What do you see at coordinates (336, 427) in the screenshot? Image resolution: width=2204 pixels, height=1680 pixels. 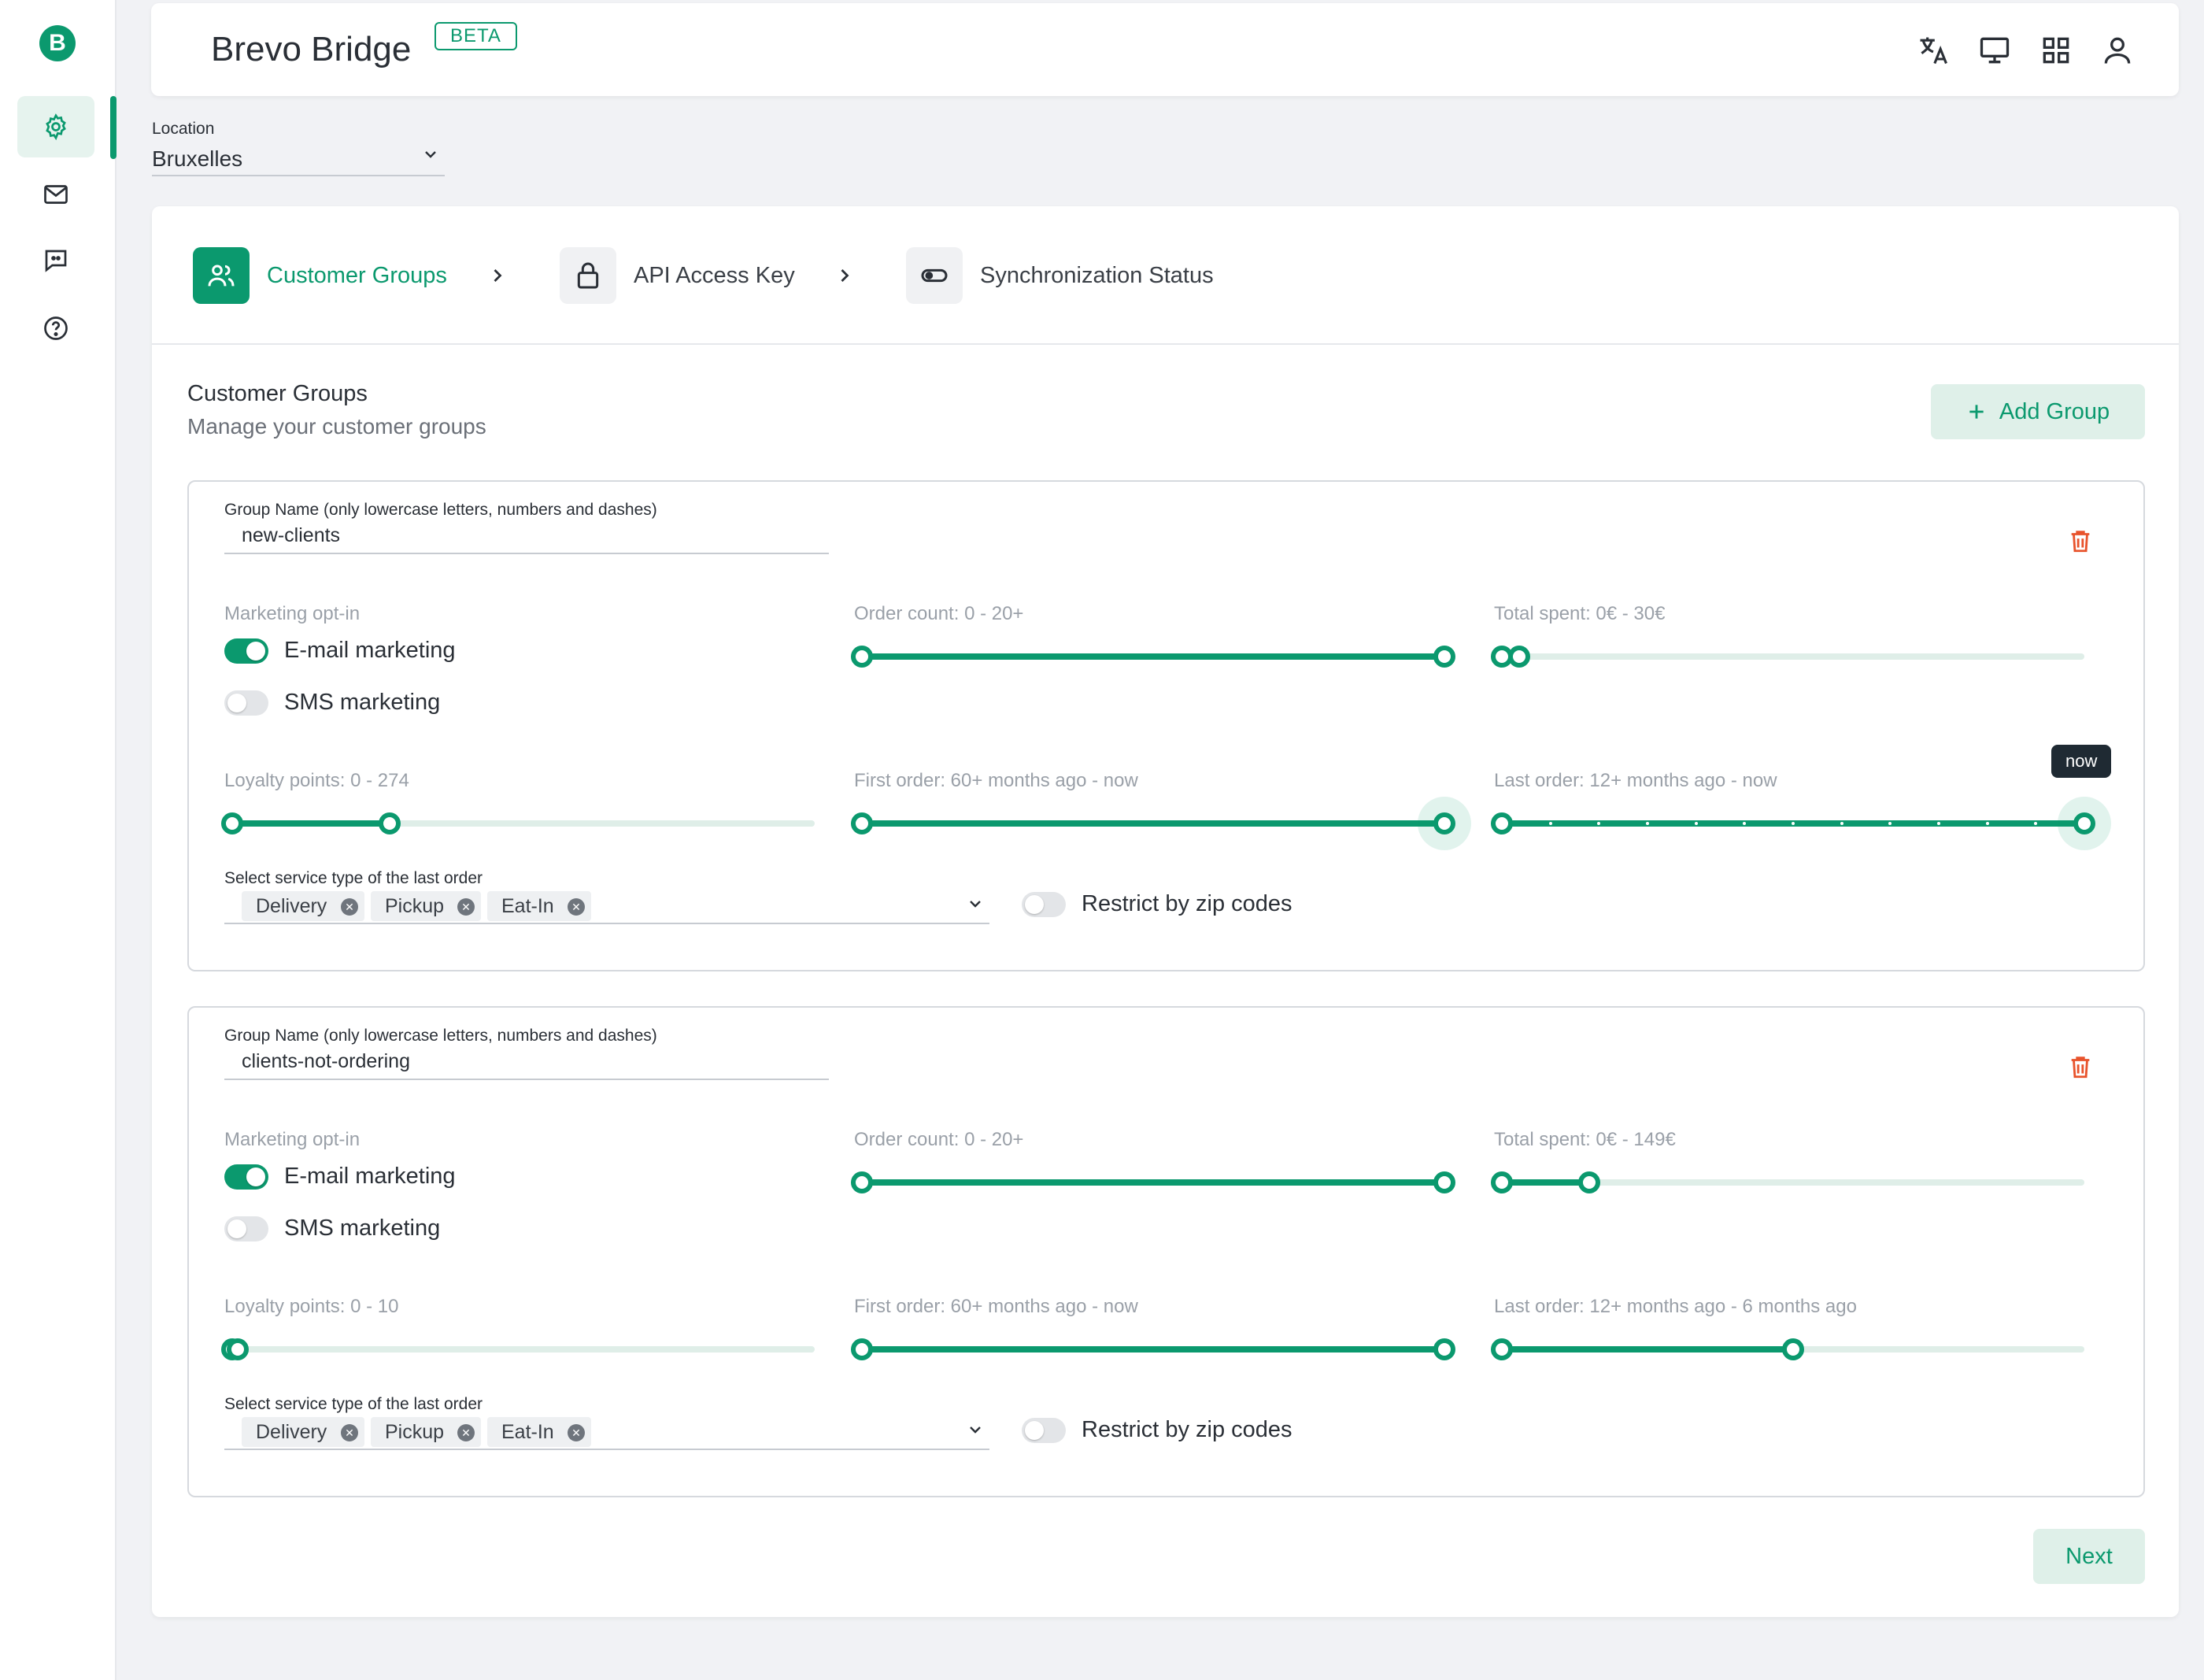 I see `section-subtitle: Manage your customer groups` at bounding box center [336, 427].